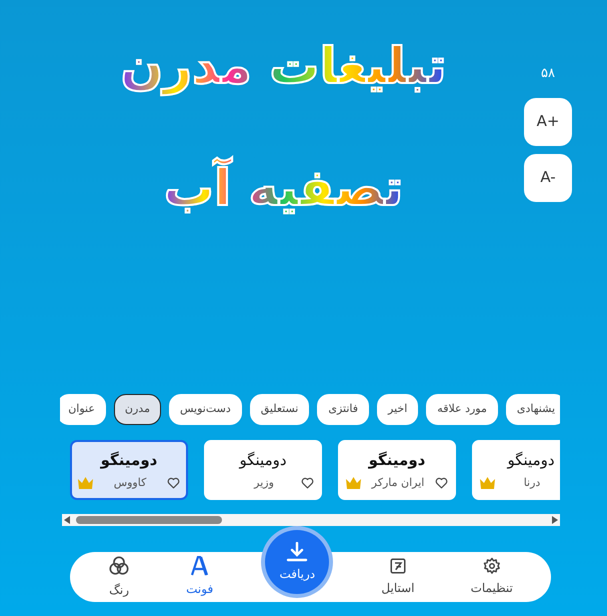 This screenshot has height=616, width=607. I want to click on category-chip: دست‌نویس, so click(205, 409).